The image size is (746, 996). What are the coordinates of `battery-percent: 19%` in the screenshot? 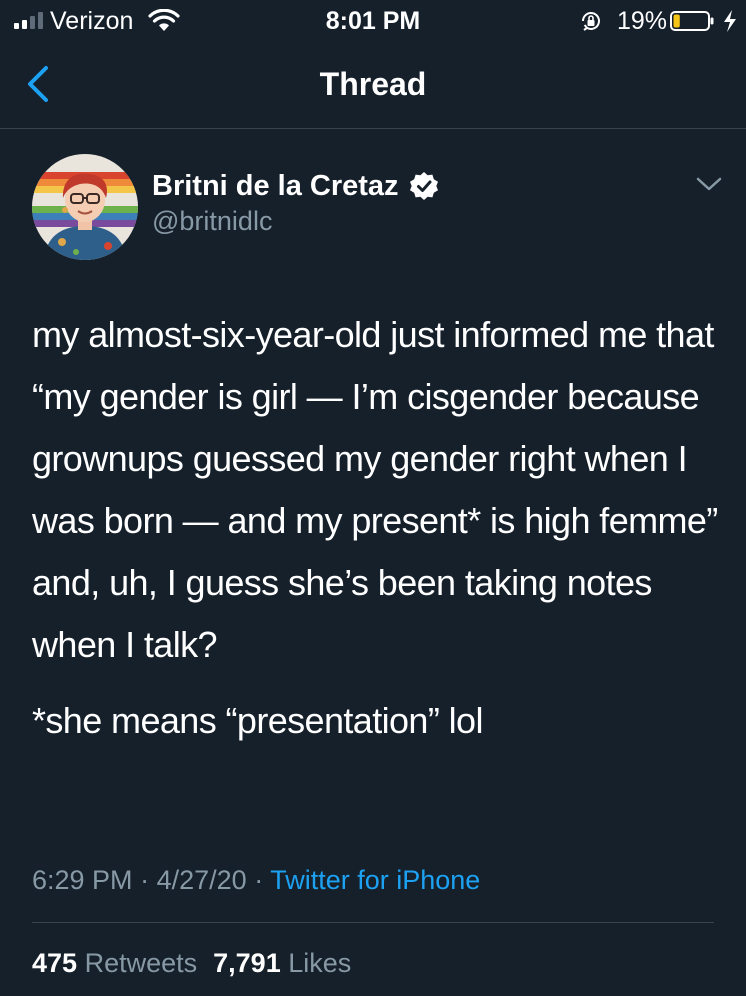 It's located at (642, 21).